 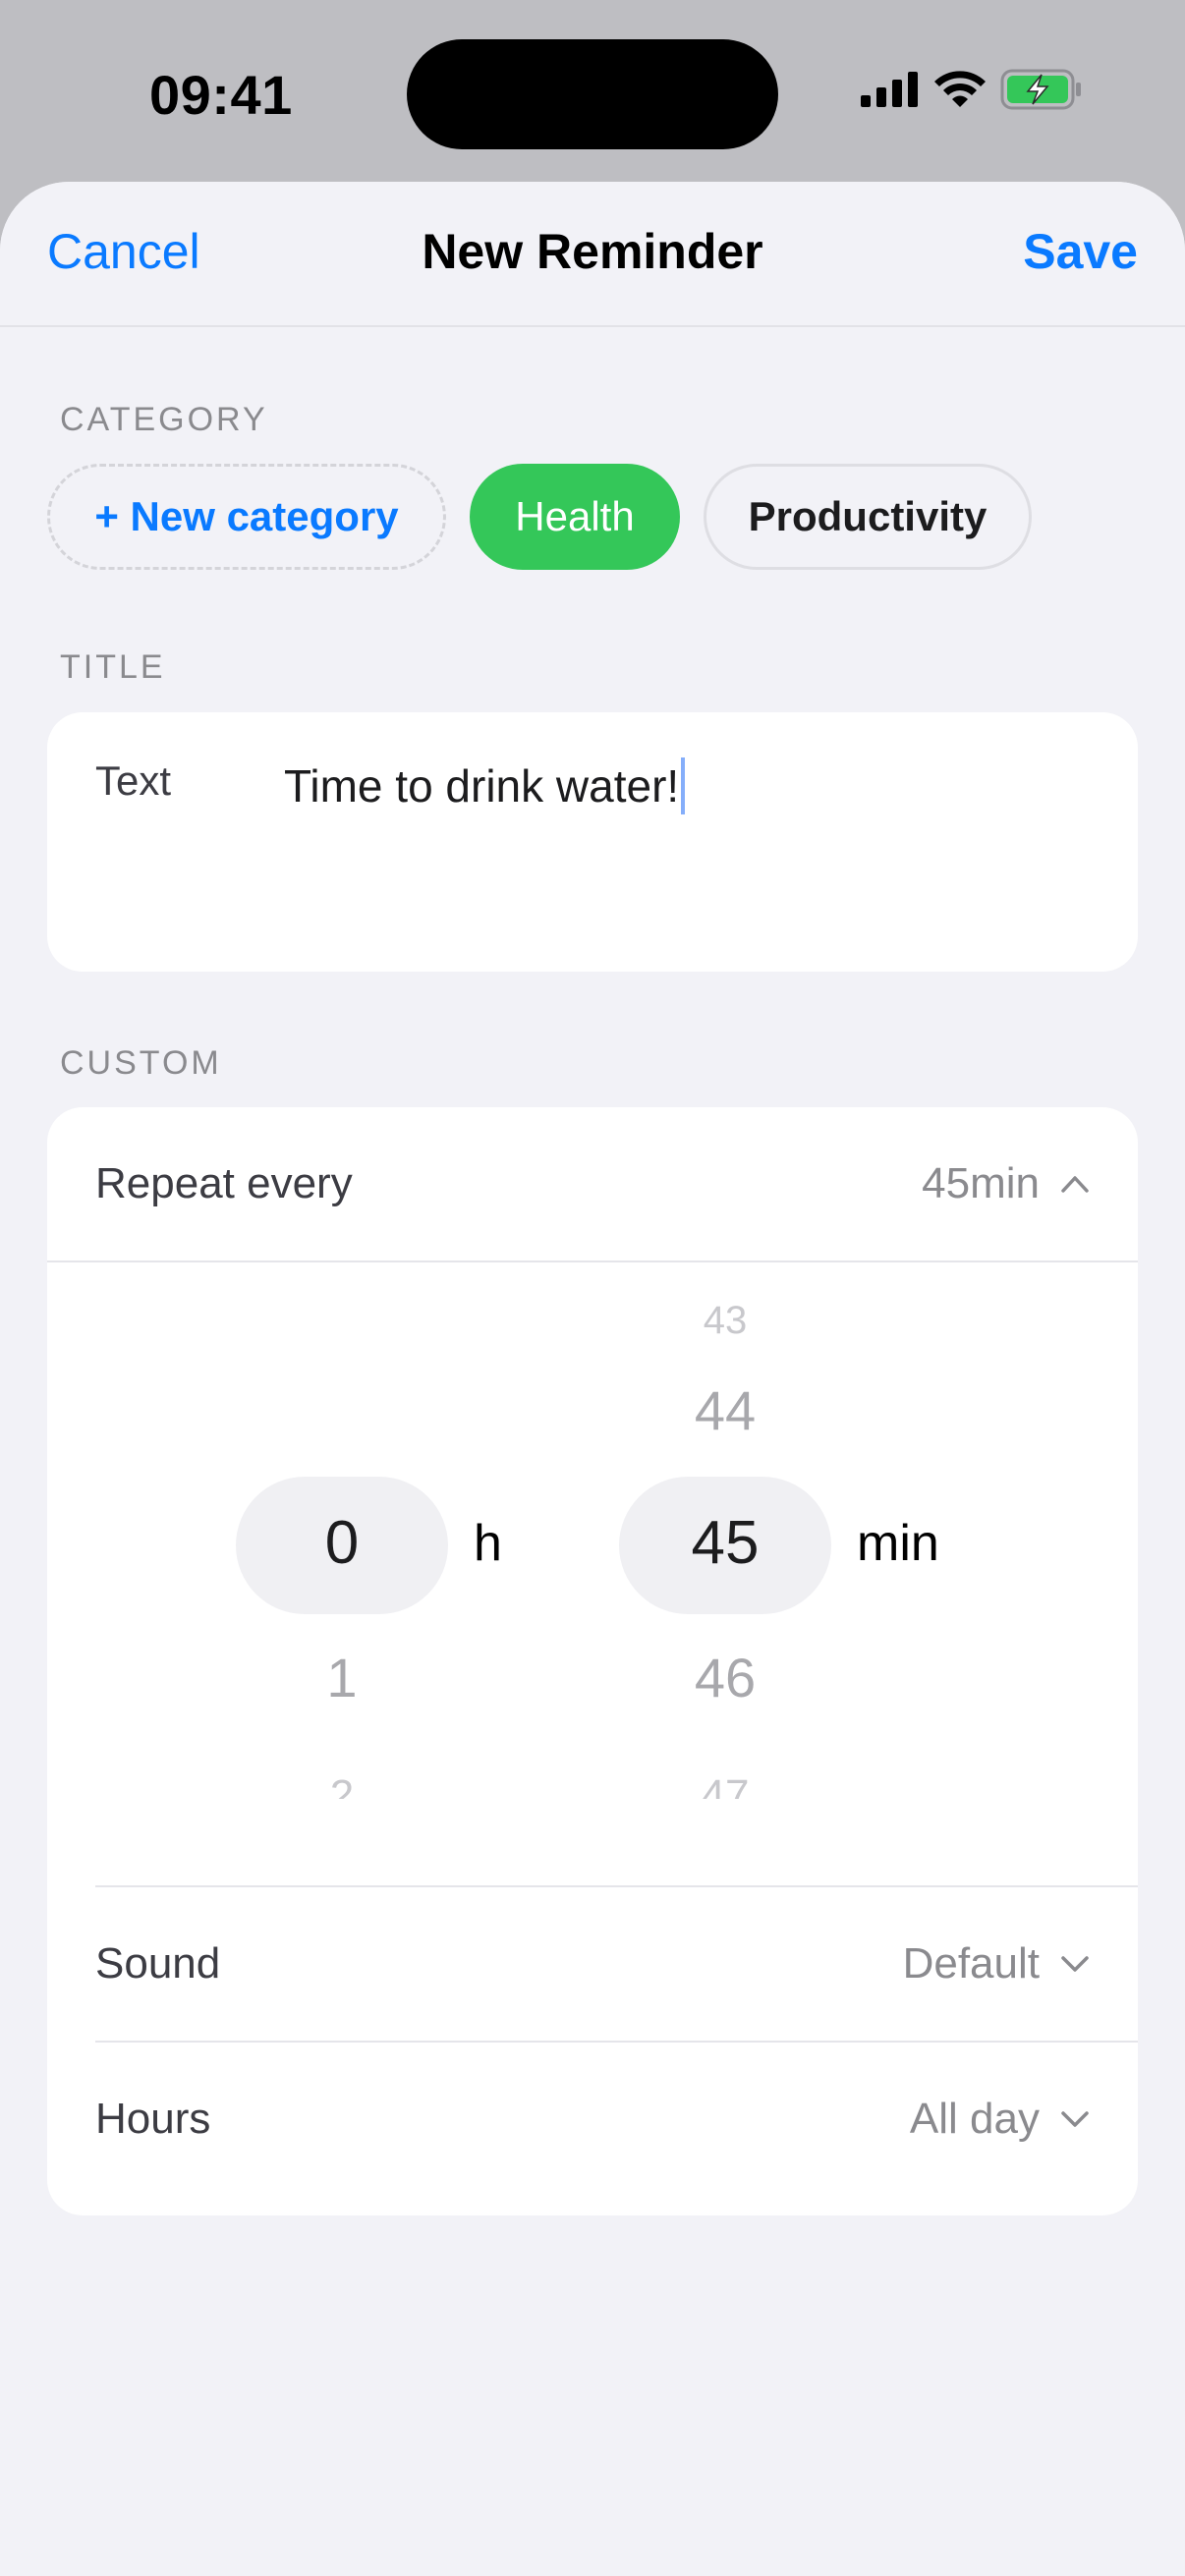 What do you see at coordinates (113, 667) in the screenshot?
I see `title-section-label: TITLE` at bounding box center [113, 667].